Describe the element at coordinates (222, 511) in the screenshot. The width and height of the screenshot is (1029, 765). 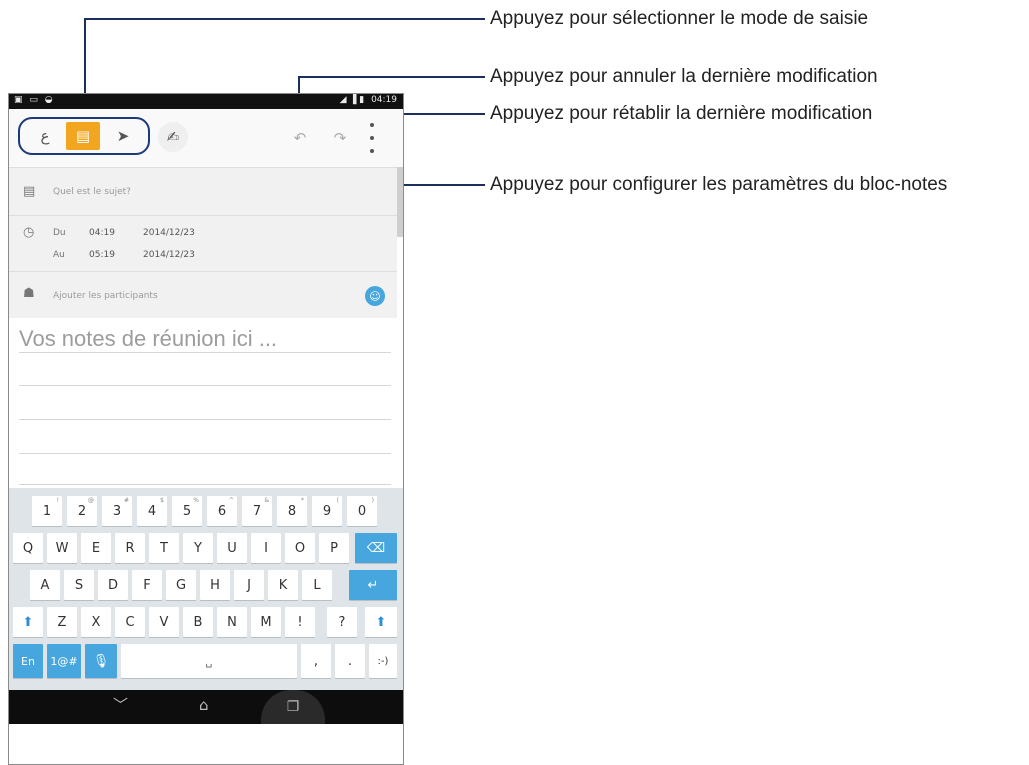
I see `key-6: 6 ^` at that location.